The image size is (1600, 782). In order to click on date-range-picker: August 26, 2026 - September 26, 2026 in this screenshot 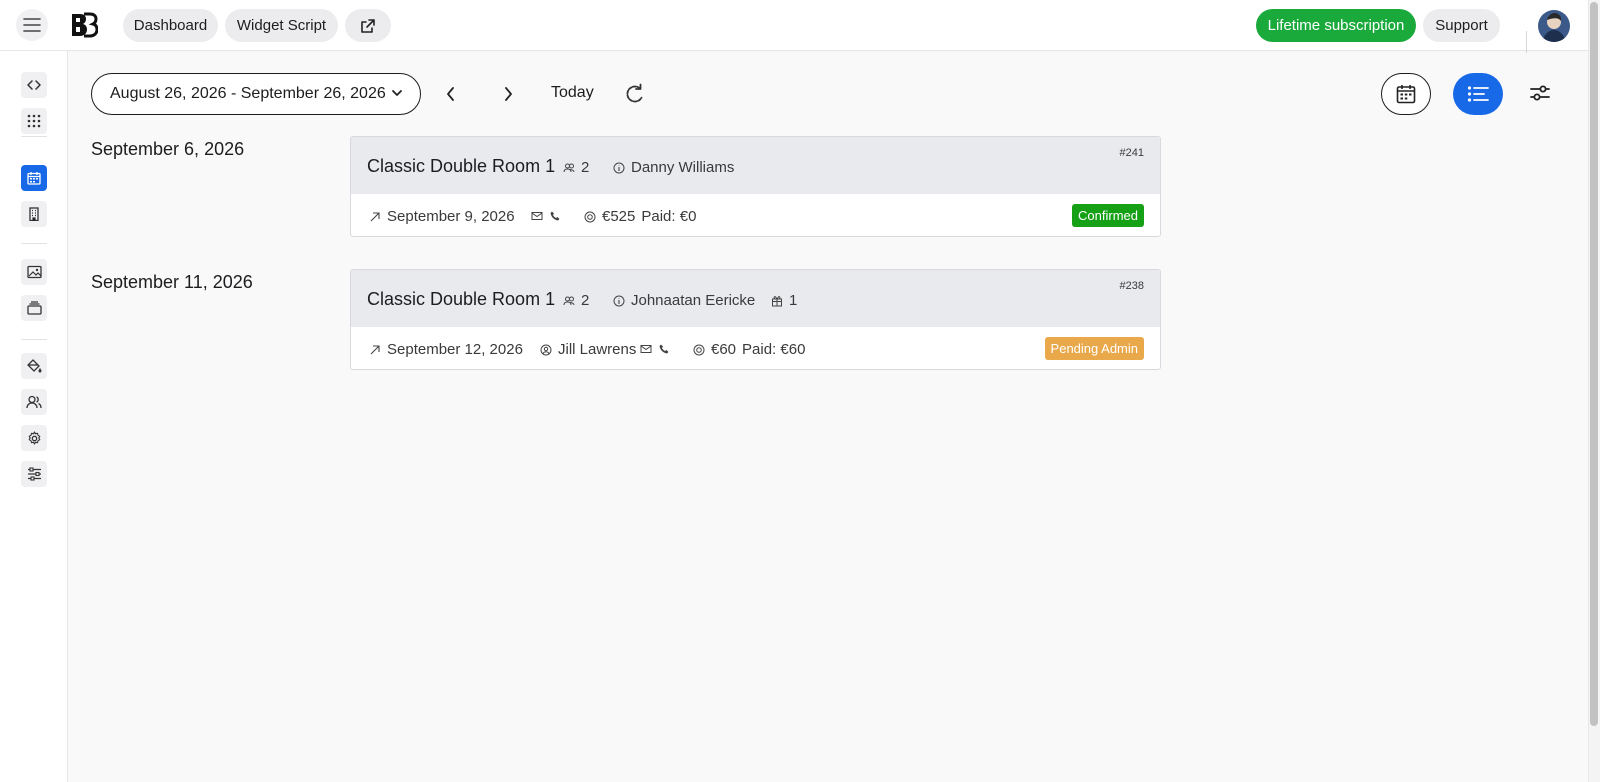, I will do `click(256, 94)`.